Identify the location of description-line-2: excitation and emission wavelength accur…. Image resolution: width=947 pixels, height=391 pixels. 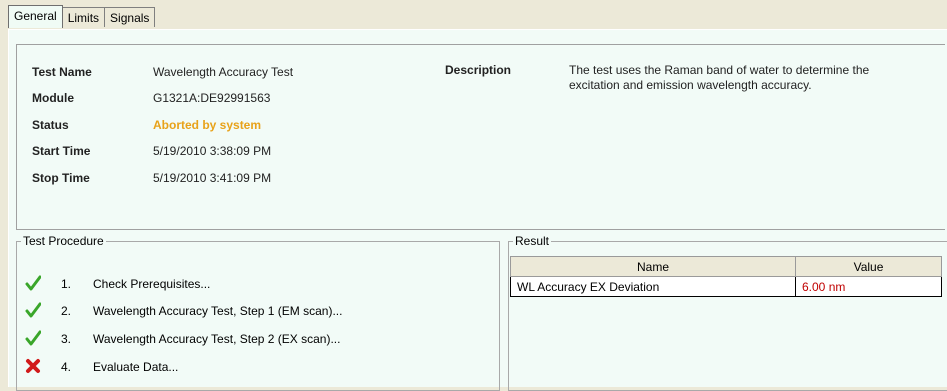
(690, 85).